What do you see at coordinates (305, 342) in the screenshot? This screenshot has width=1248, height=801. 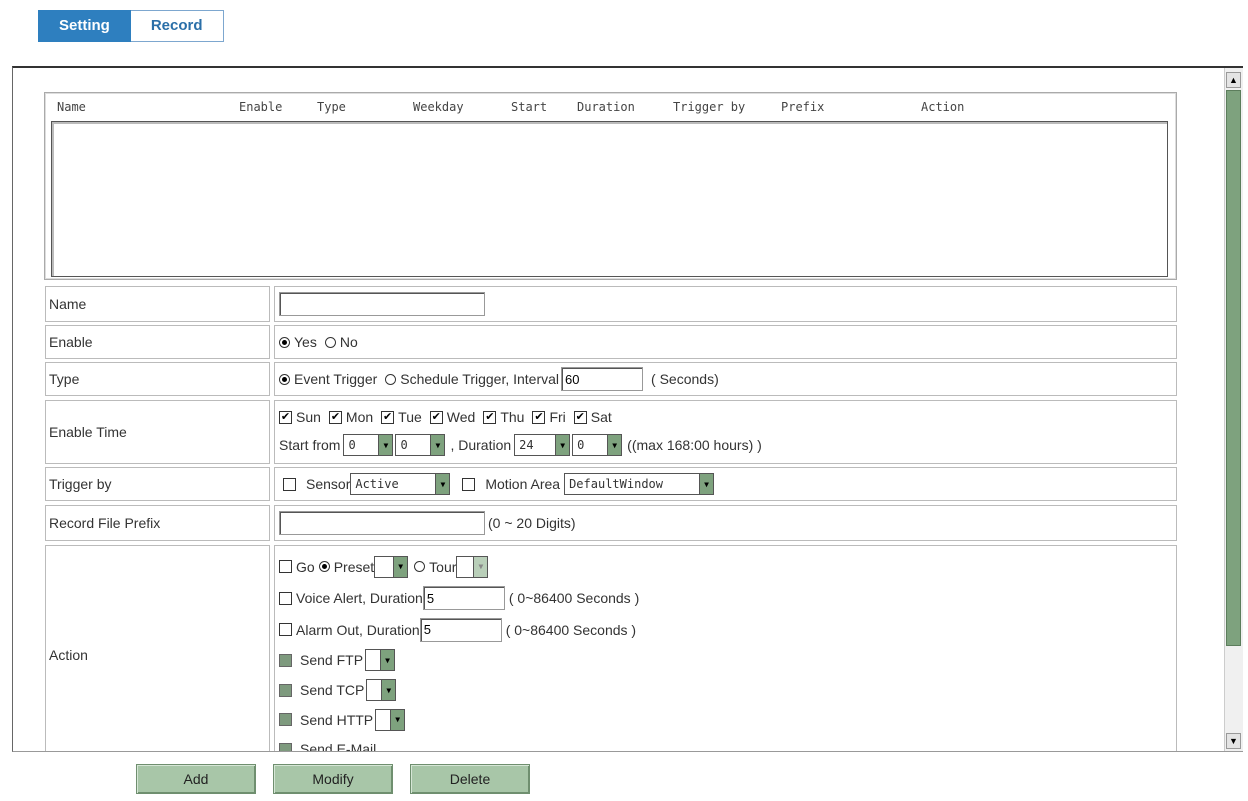 I see `enable-yes-label: Yes` at bounding box center [305, 342].